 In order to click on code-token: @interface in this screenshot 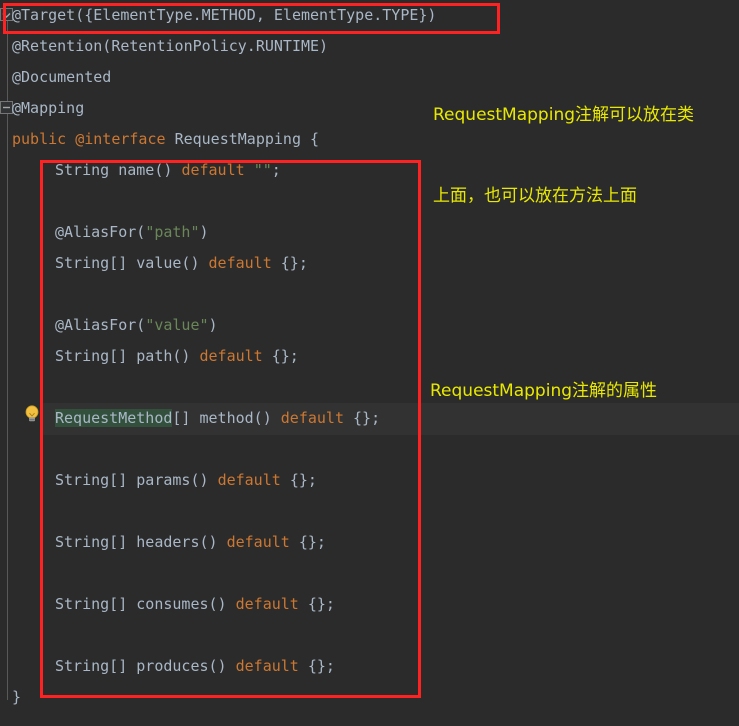, I will do `click(125, 139)`.